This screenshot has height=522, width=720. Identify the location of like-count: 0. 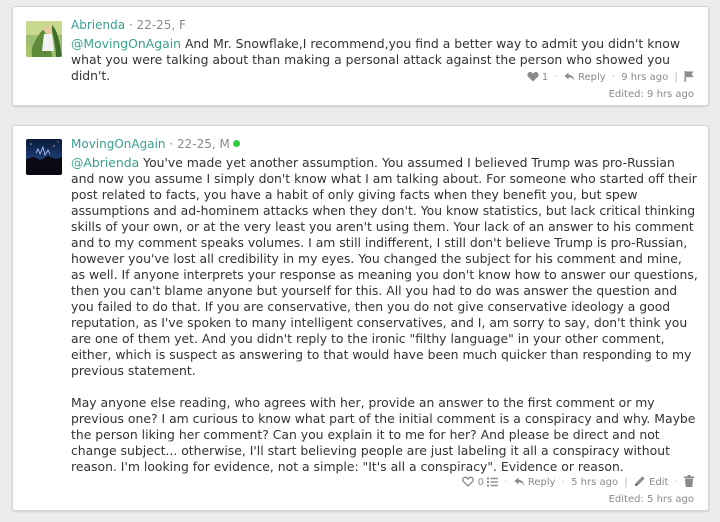
(480, 482).